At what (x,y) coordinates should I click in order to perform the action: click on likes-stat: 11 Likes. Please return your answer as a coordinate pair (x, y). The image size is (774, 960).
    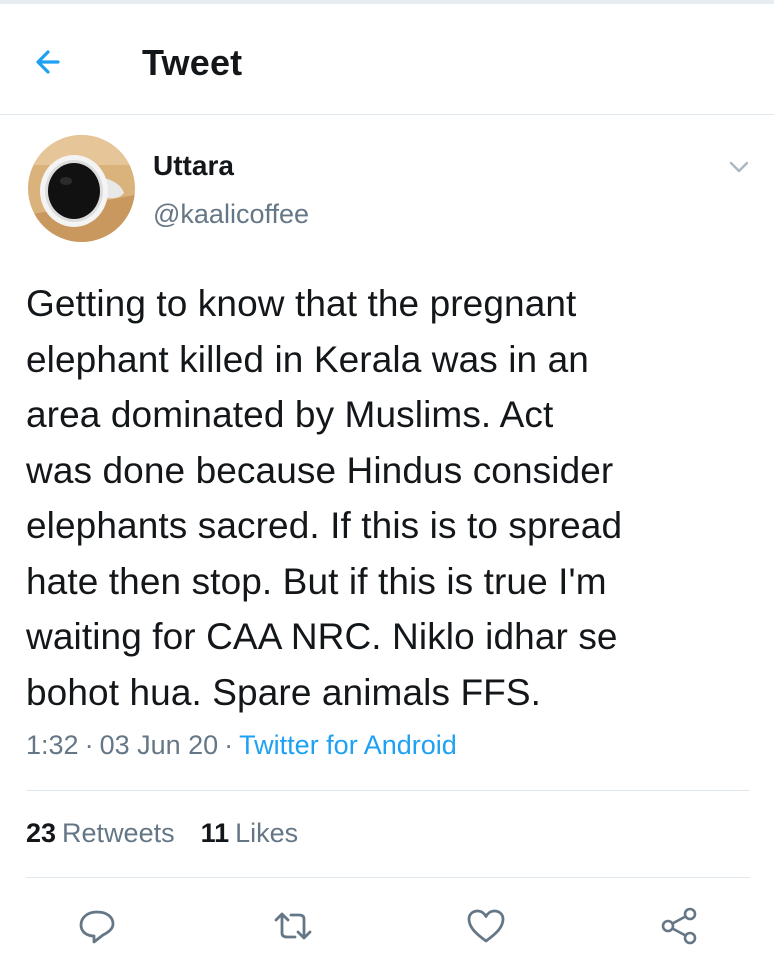
    Looking at the image, I should click on (250, 833).